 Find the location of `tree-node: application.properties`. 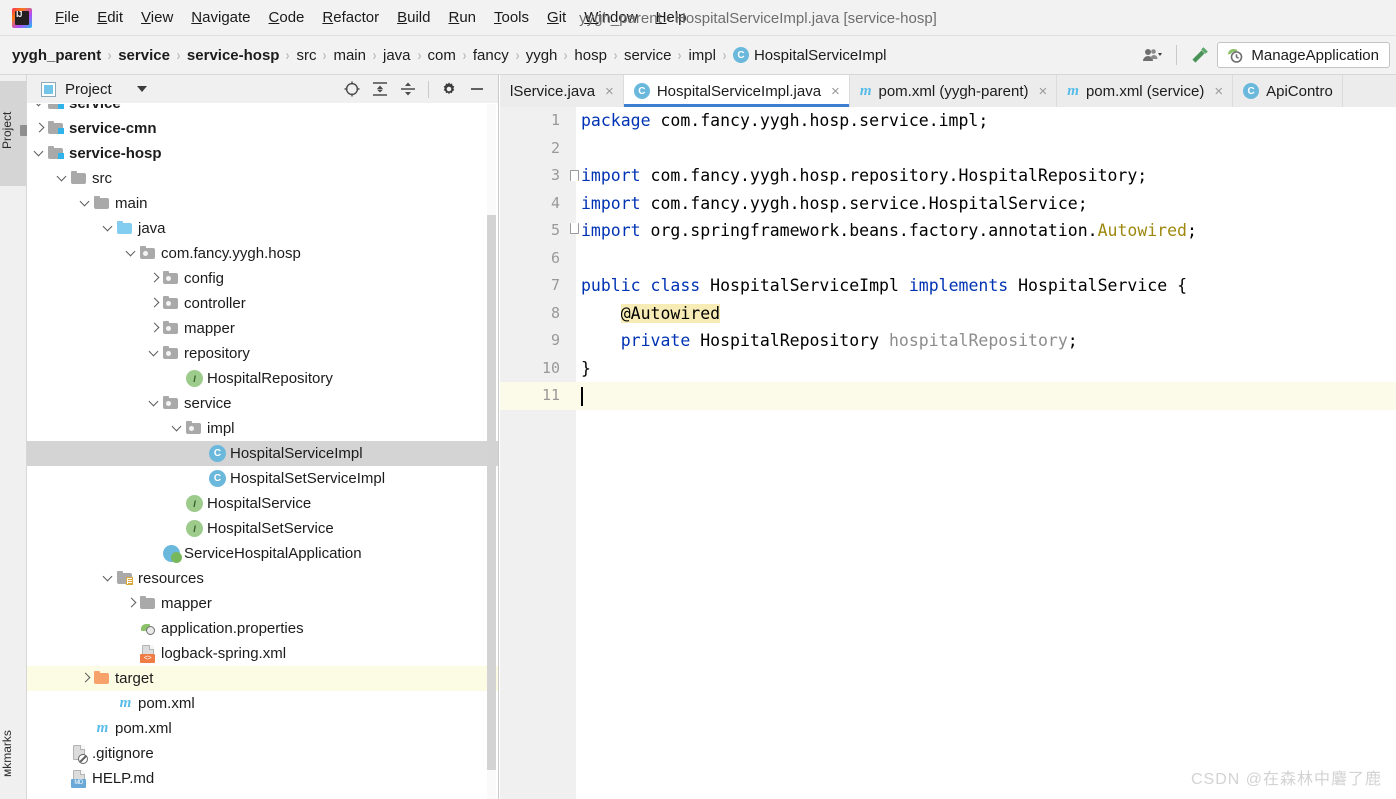

tree-node: application.properties is located at coordinates (262, 628).